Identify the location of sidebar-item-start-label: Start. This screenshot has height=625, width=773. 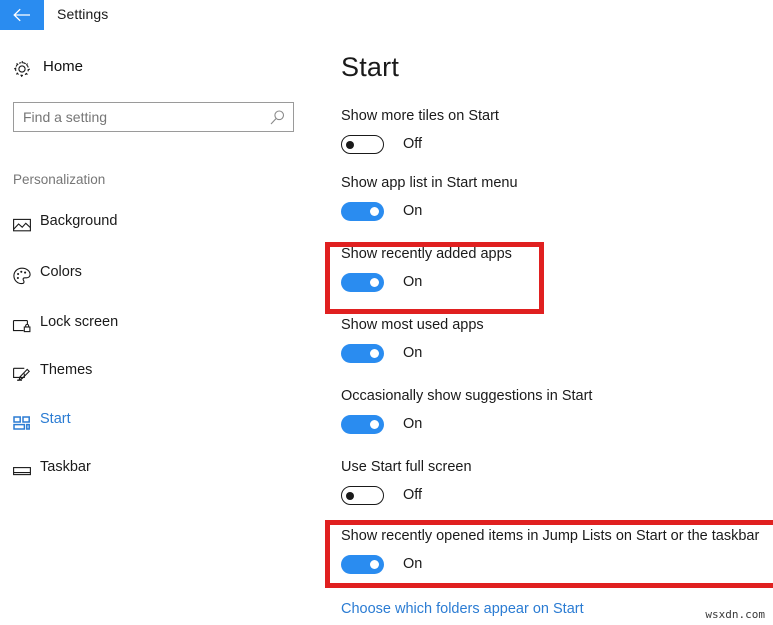
(55, 419).